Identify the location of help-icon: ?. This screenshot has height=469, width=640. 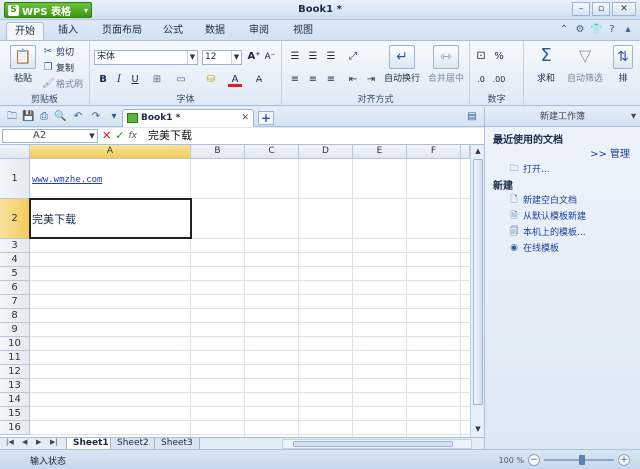
(612, 30).